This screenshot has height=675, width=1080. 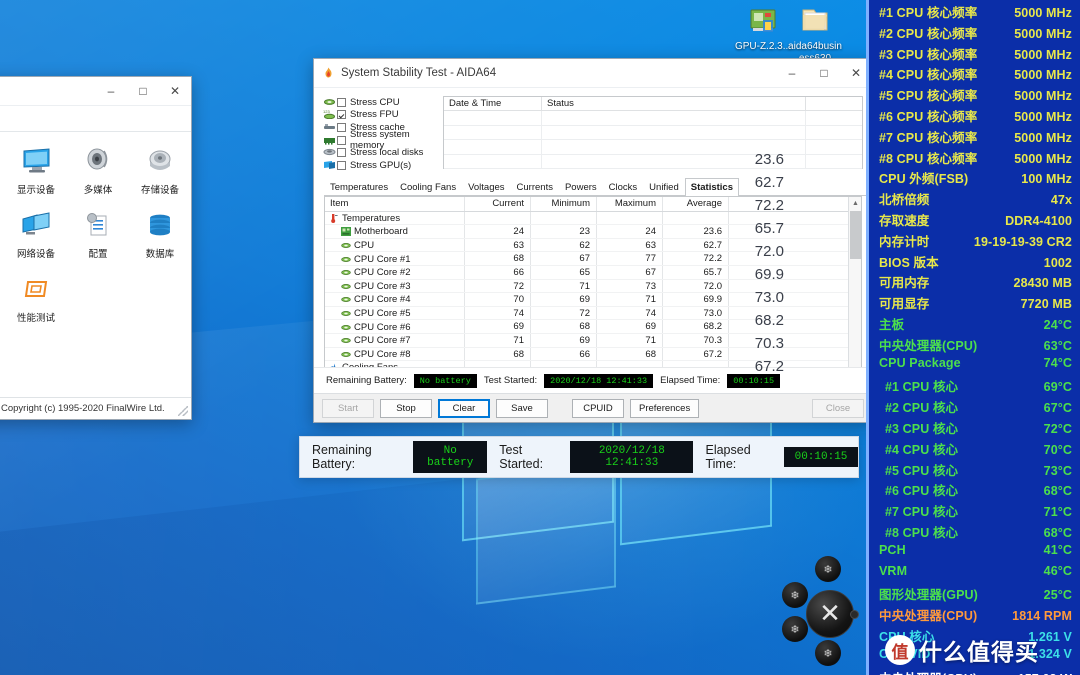 I want to click on fan-settings-icon, so click(x=854, y=614).